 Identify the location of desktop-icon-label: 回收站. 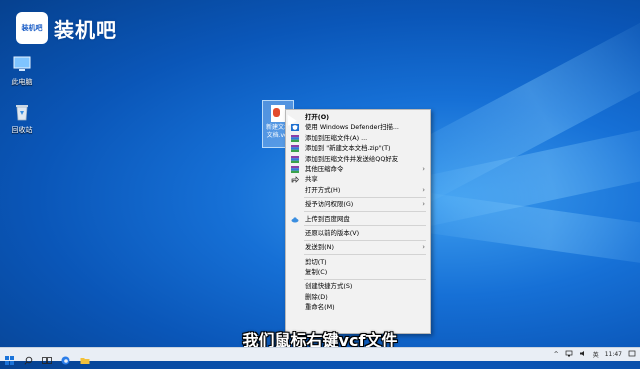
(22, 130).